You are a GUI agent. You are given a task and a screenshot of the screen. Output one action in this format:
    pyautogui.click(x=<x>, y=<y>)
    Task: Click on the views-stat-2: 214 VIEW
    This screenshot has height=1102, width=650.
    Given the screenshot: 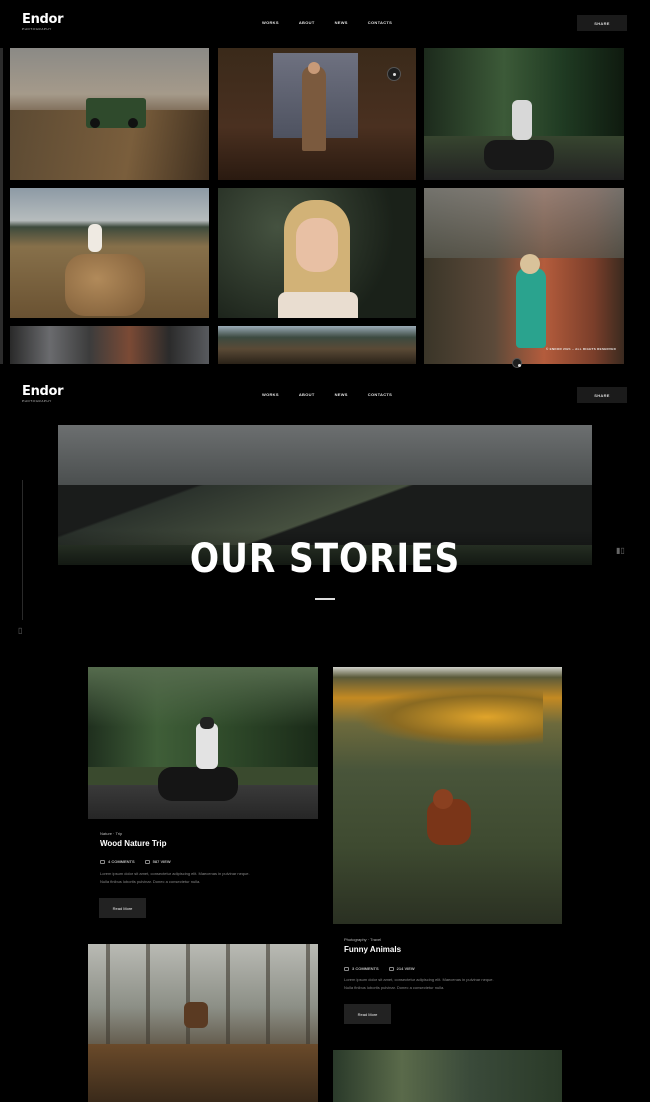 What is the action you would take?
    pyautogui.click(x=401, y=968)
    